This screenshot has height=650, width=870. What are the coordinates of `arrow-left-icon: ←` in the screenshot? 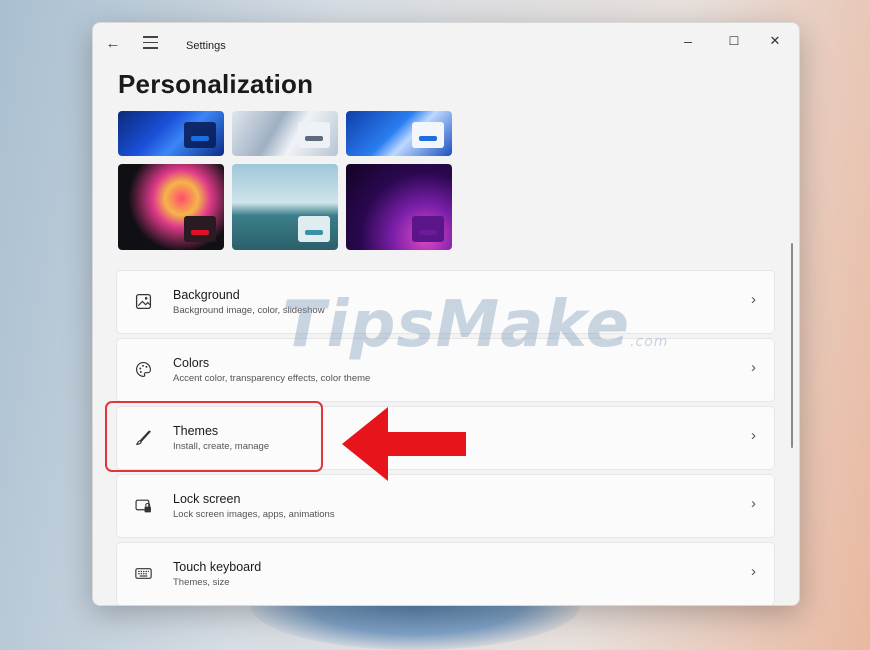 It's located at (113, 43).